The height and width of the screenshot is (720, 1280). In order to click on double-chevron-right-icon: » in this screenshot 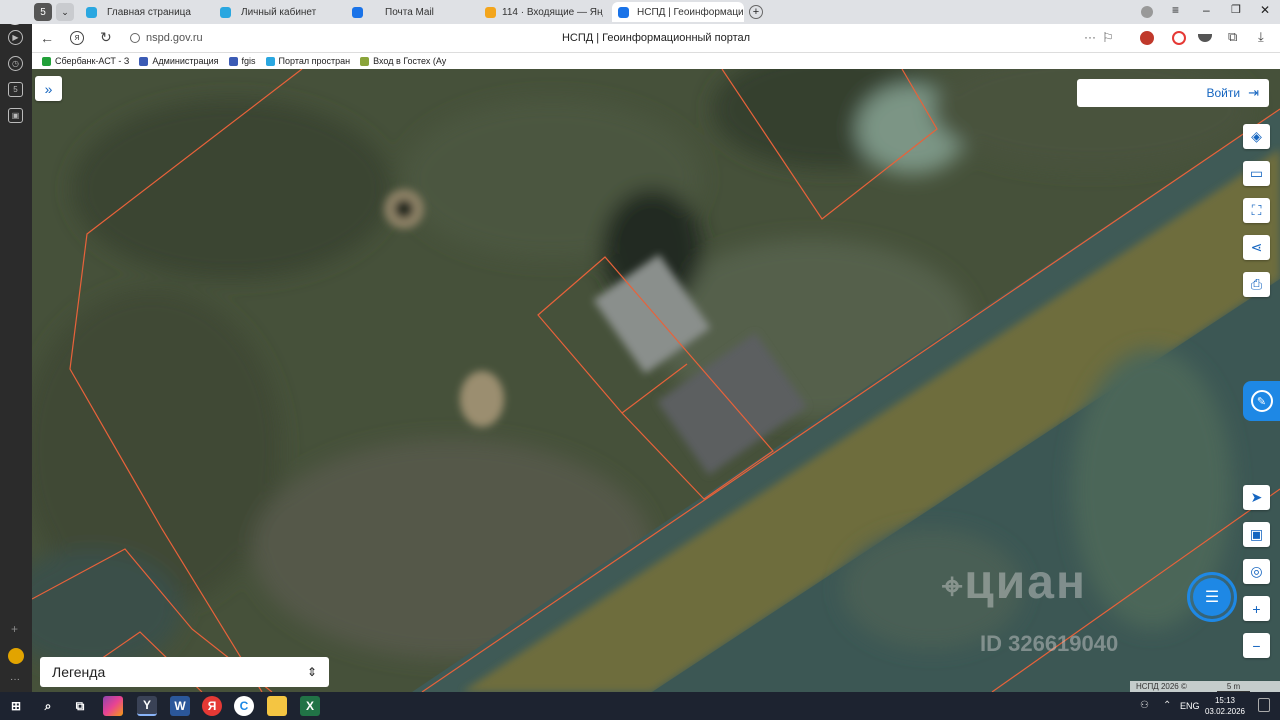, I will do `click(48, 88)`.